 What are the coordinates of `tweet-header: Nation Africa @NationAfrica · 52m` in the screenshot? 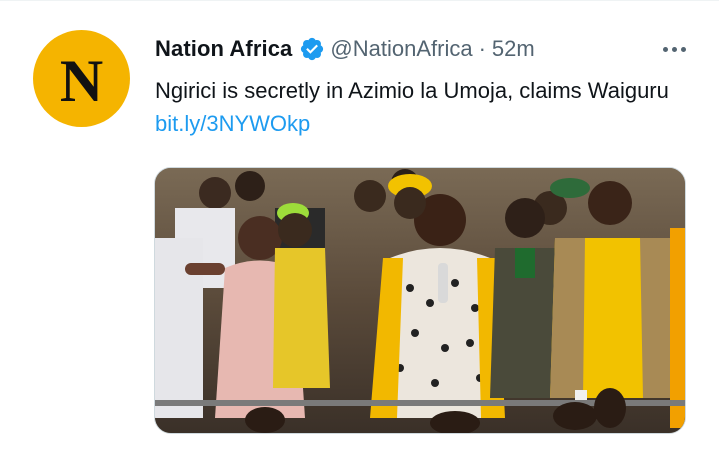 It's located at (422, 49).